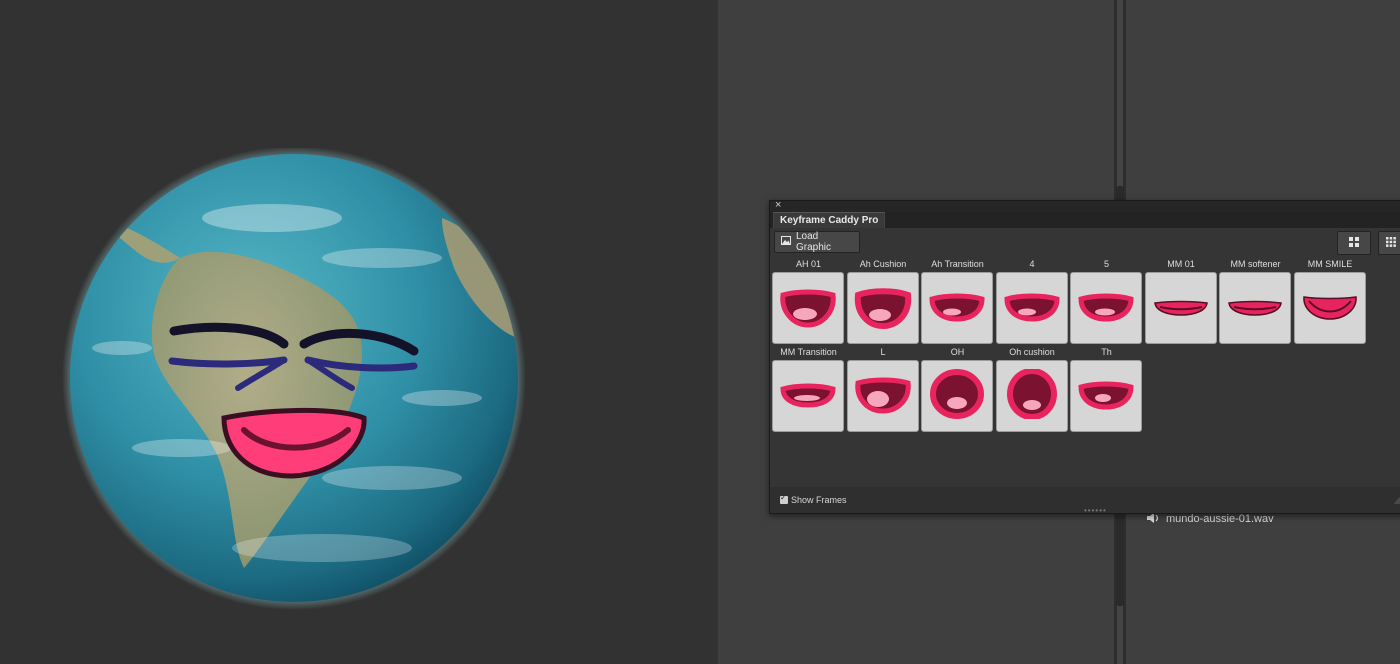 This screenshot has height=664, width=1400. What do you see at coordinates (778, 205) in the screenshot?
I see `close-icon: ×` at bounding box center [778, 205].